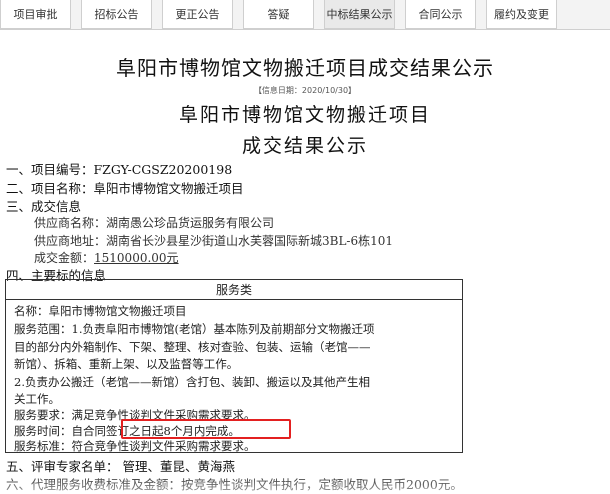 This screenshot has height=494, width=610. What do you see at coordinates (305, 68) in the screenshot?
I see `page-title: 阜阳市博物馆文物搬迁项目成交结果公示` at bounding box center [305, 68].